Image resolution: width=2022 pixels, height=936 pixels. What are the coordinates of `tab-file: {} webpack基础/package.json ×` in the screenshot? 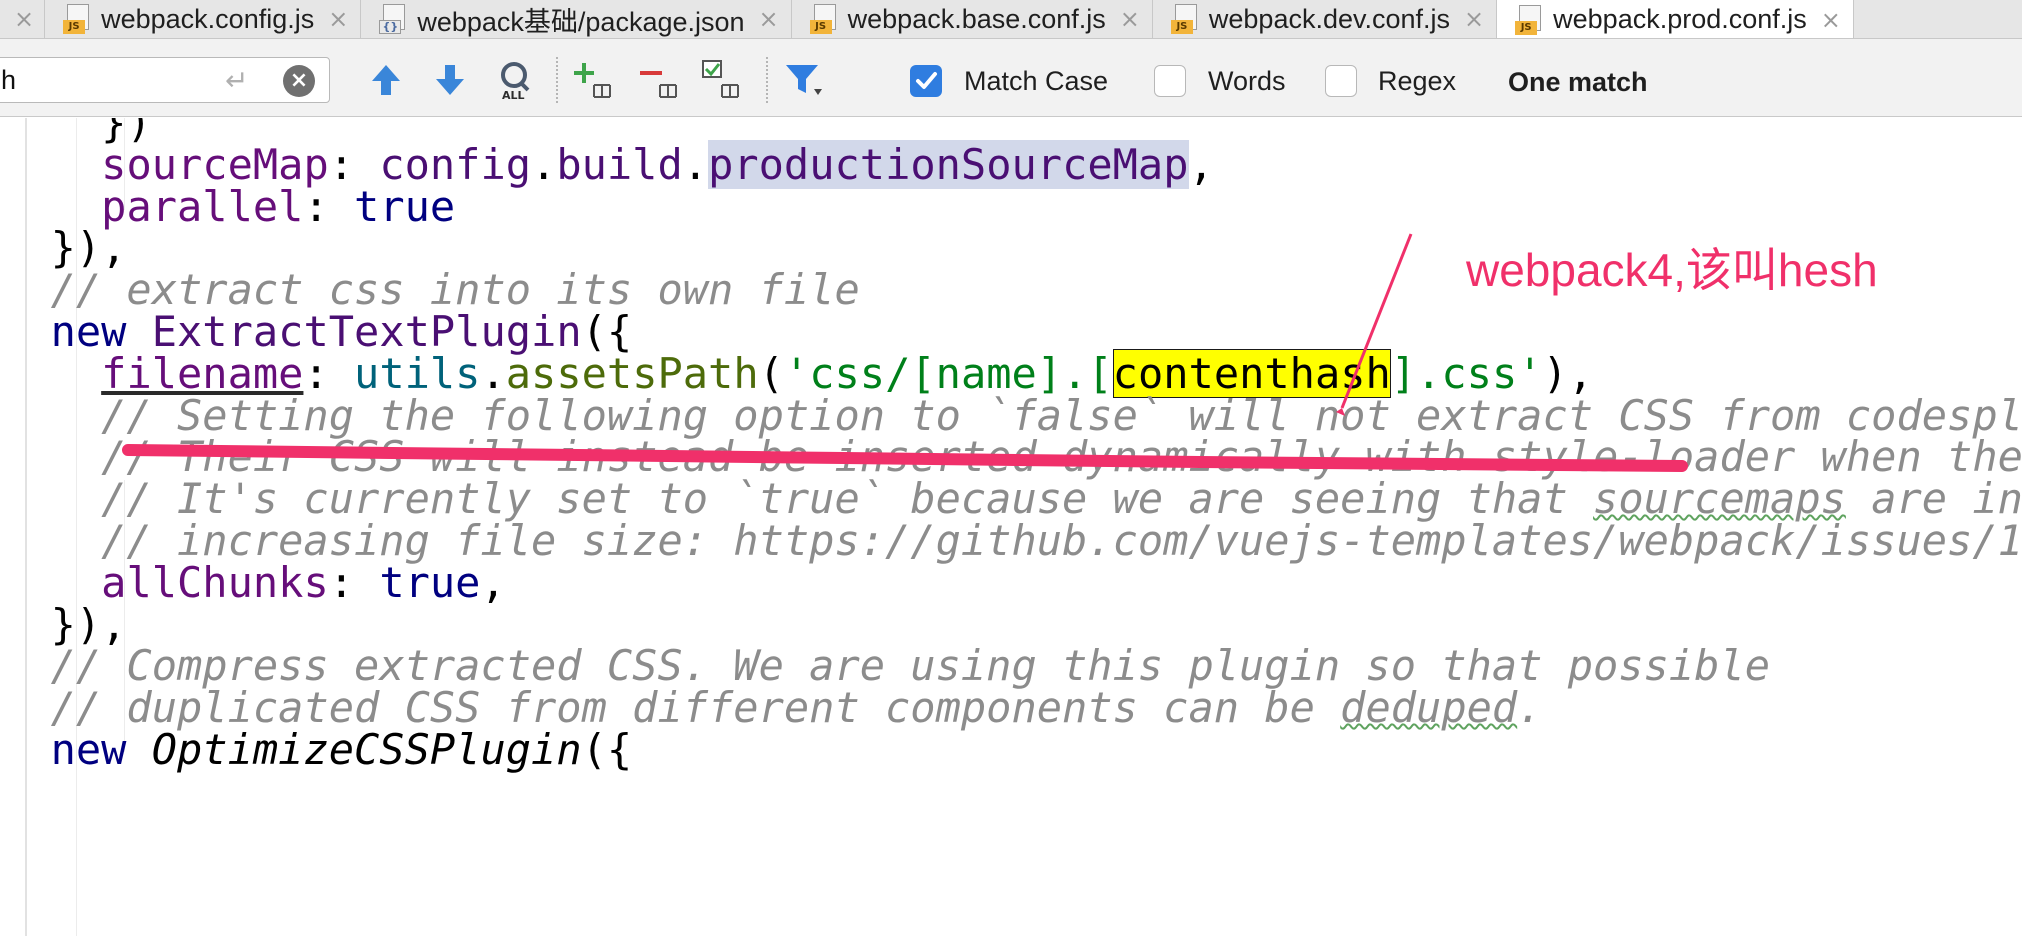 It's located at (576, 19).